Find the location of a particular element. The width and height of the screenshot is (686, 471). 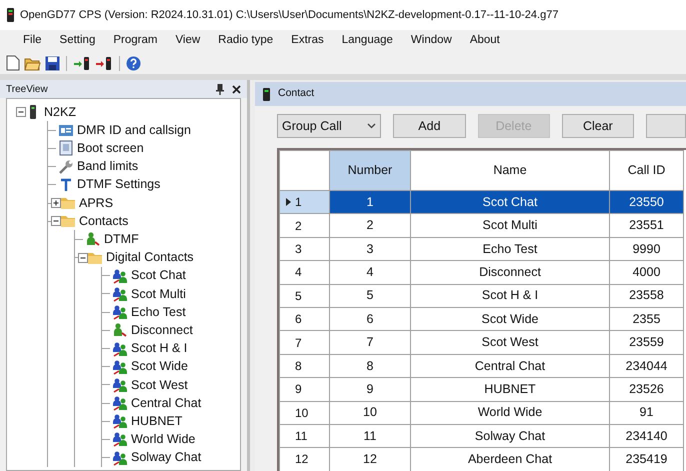

tree-item: DTMF is located at coordinates (121, 239).